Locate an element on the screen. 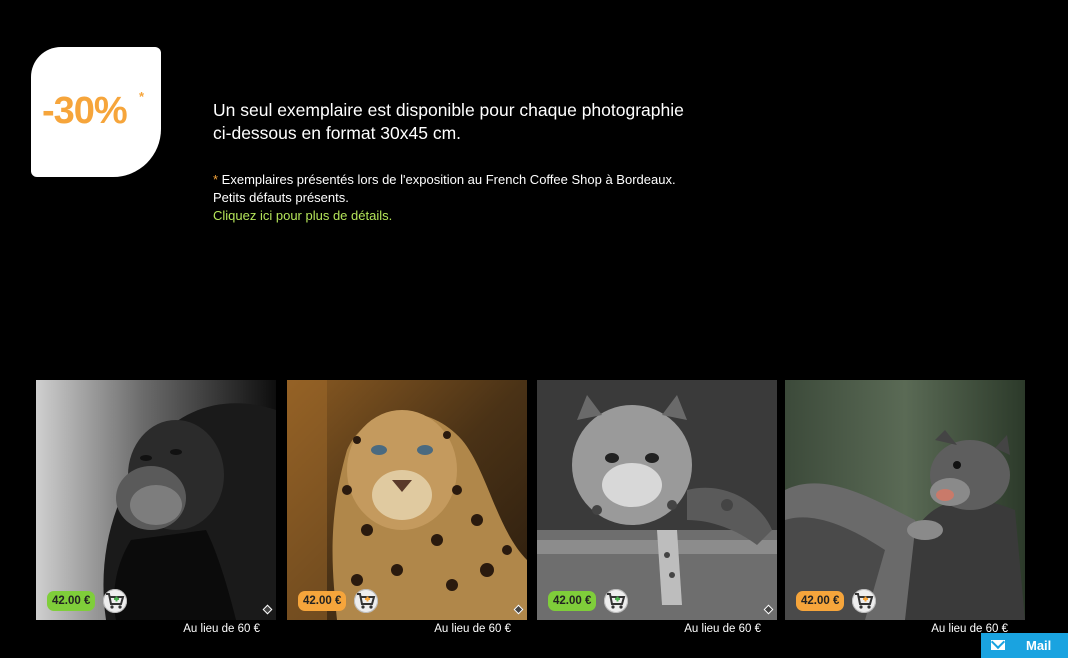 This screenshot has width=1068, height=658. notes-line-2: Petits défauts présents. is located at coordinates (281, 197).